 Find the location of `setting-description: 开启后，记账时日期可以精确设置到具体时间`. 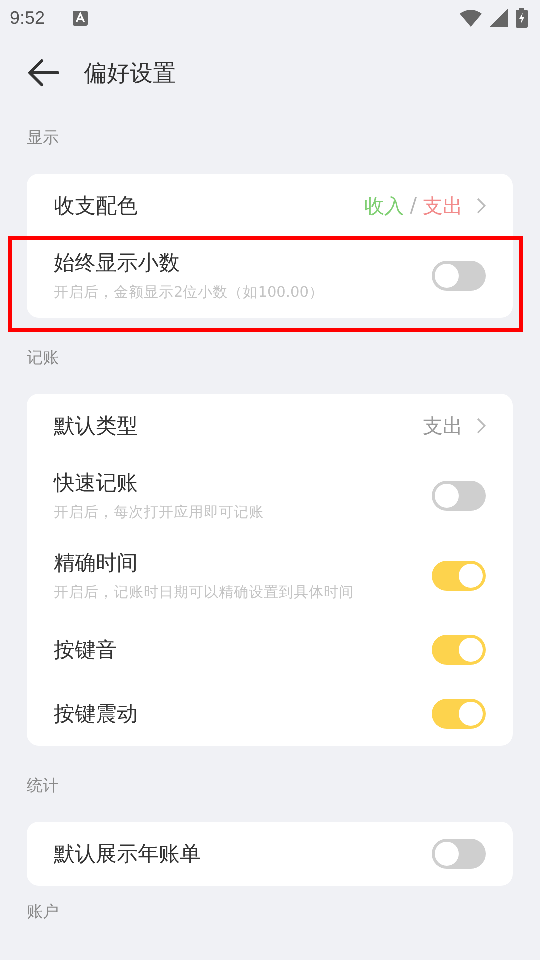

setting-description: 开启后，记账时日期可以精确设置到具体时间 is located at coordinates (204, 593).